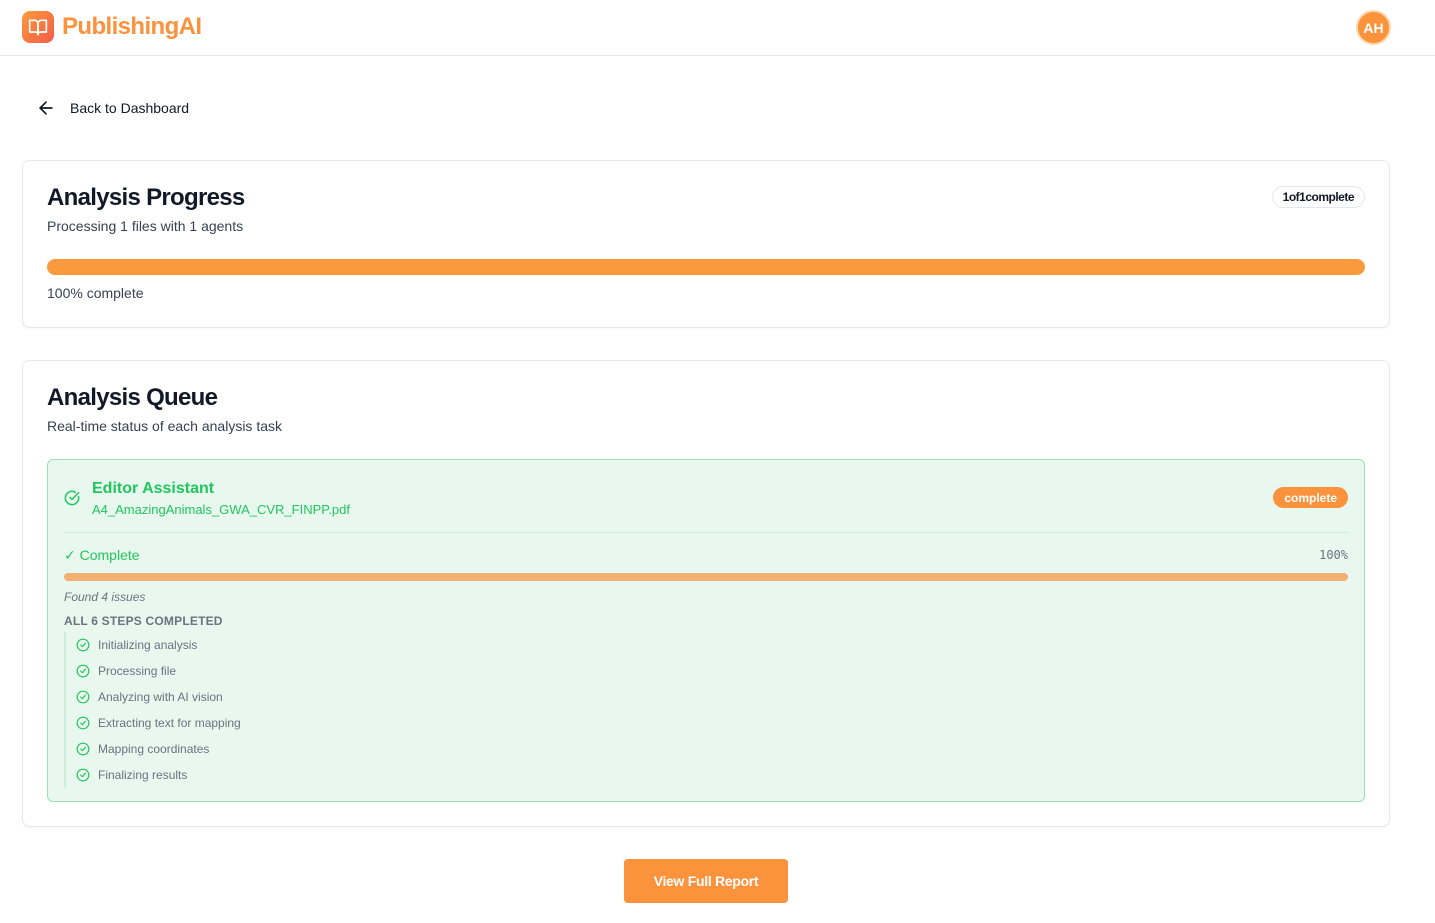  I want to click on task-divider, so click(706, 532).